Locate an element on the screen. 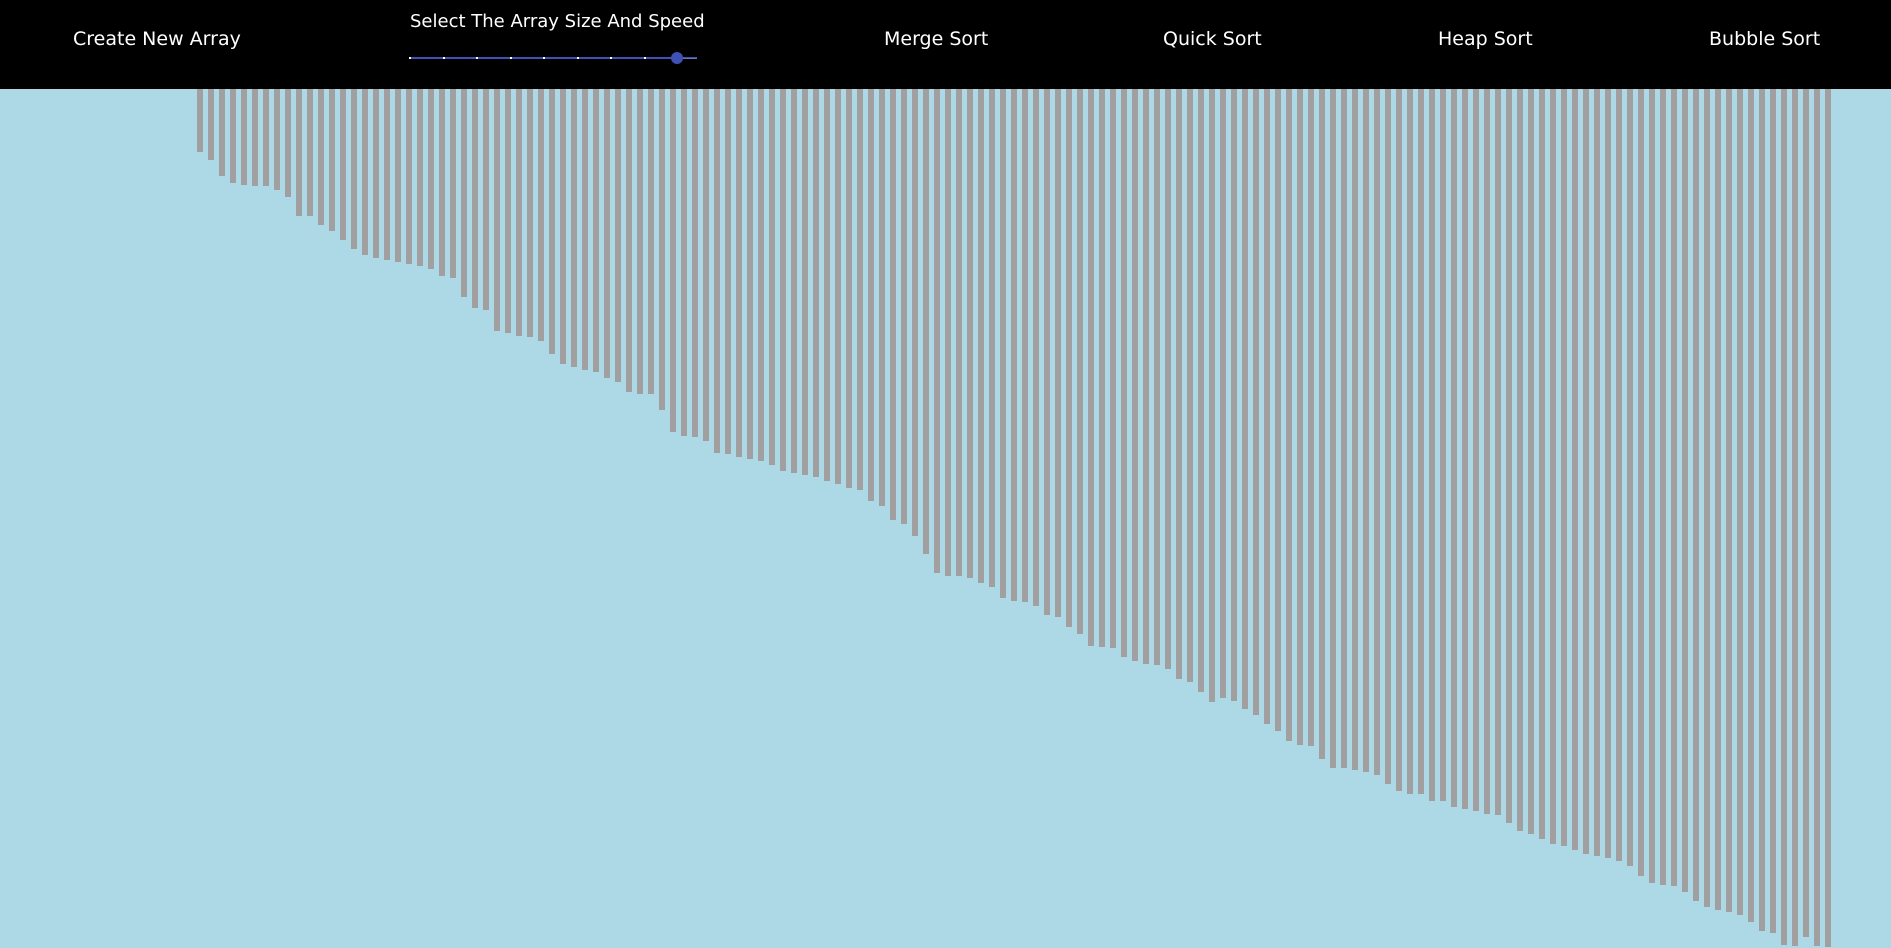  create-new-array-button: Create New Array is located at coordinates (157, 39).